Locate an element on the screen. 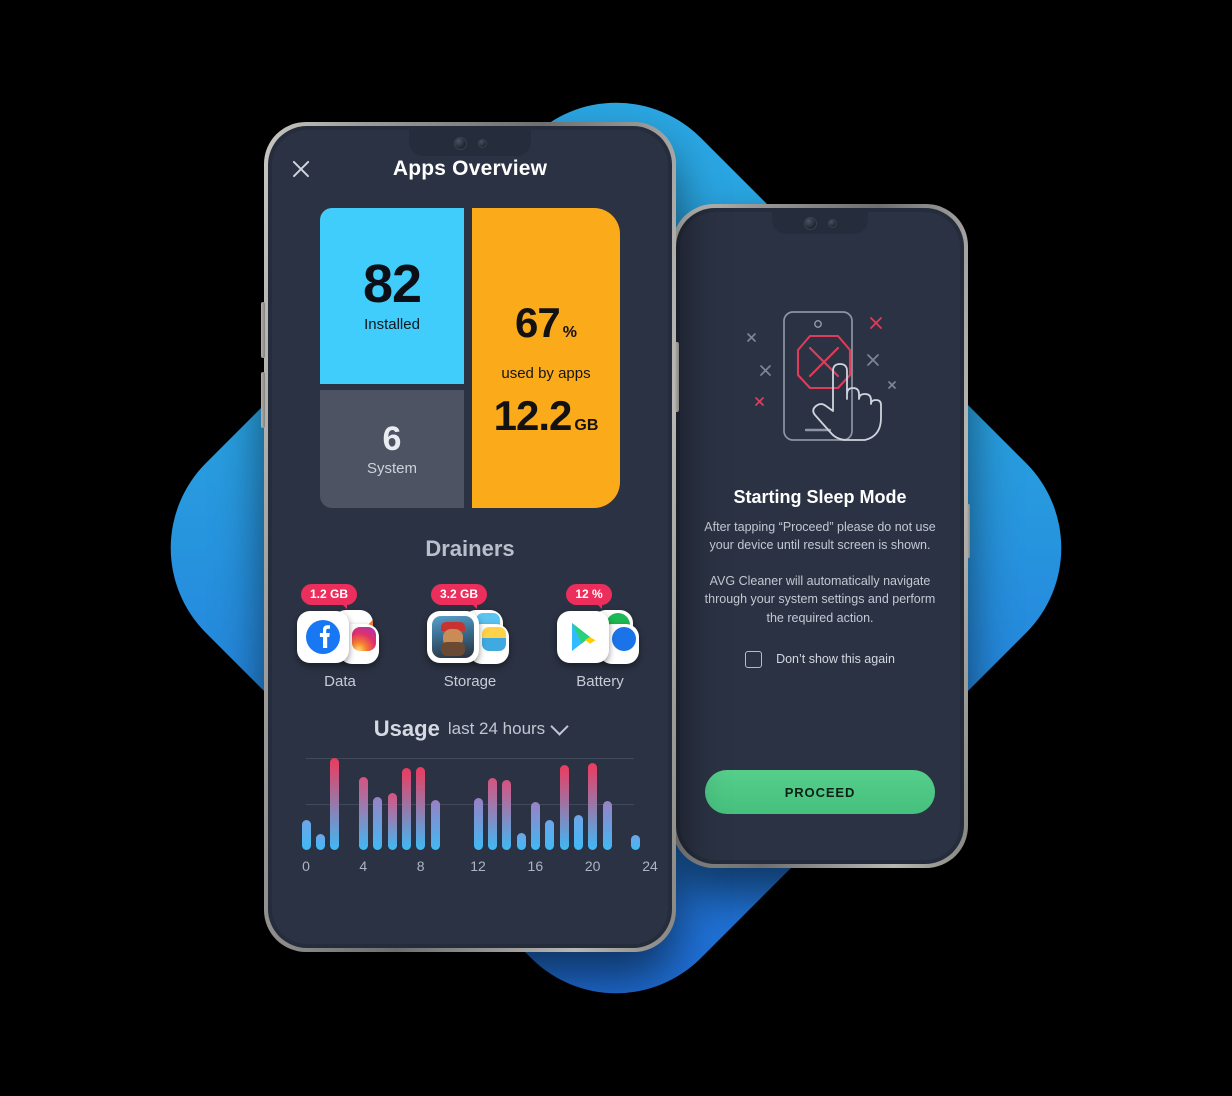  system-label: System is located at coordinates (391, 468).